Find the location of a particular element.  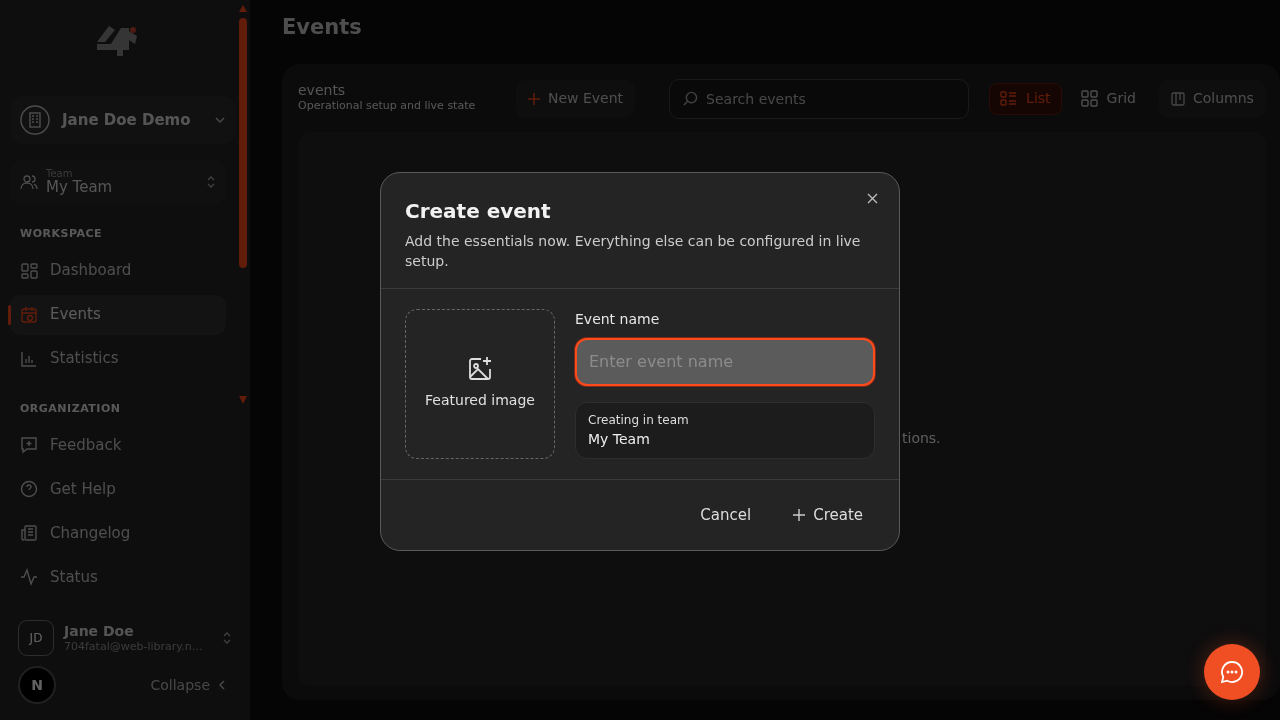

help-icon is located at coordinates (29, 489).